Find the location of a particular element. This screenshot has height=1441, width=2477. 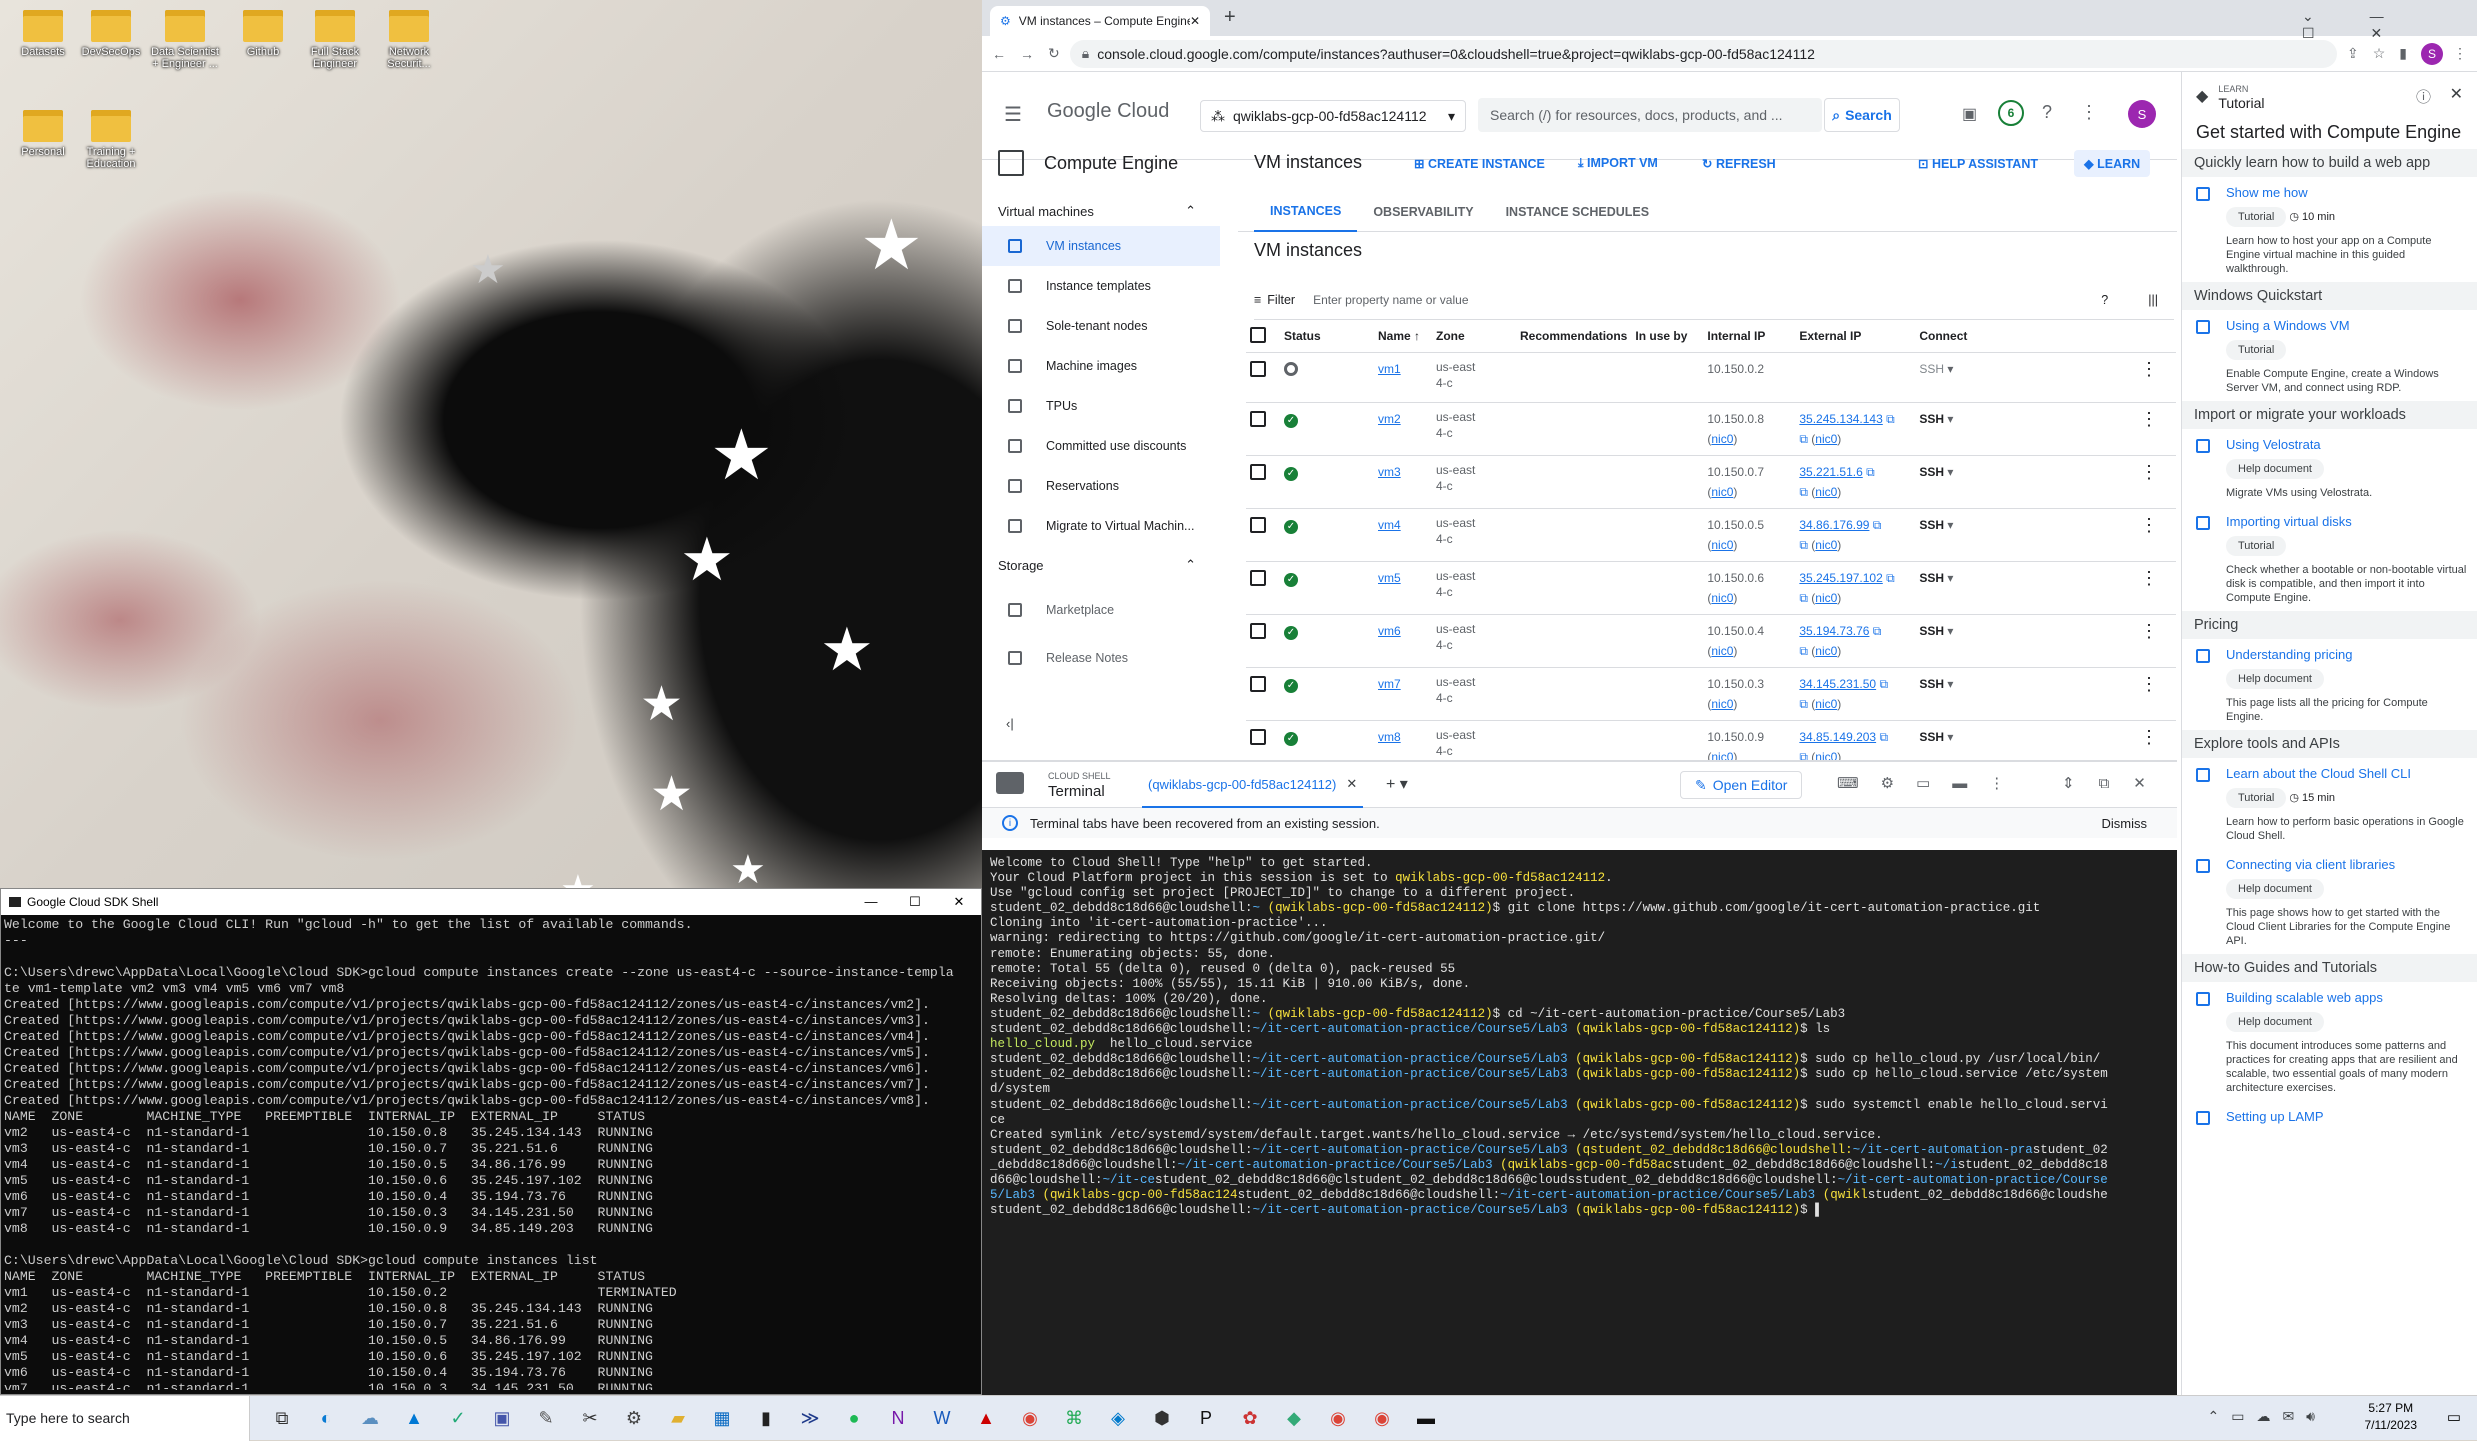

terminal-tab: (qwiklabs-gcp-00-fd58ac124112) ✕ is located at coordinates (1253, 785).